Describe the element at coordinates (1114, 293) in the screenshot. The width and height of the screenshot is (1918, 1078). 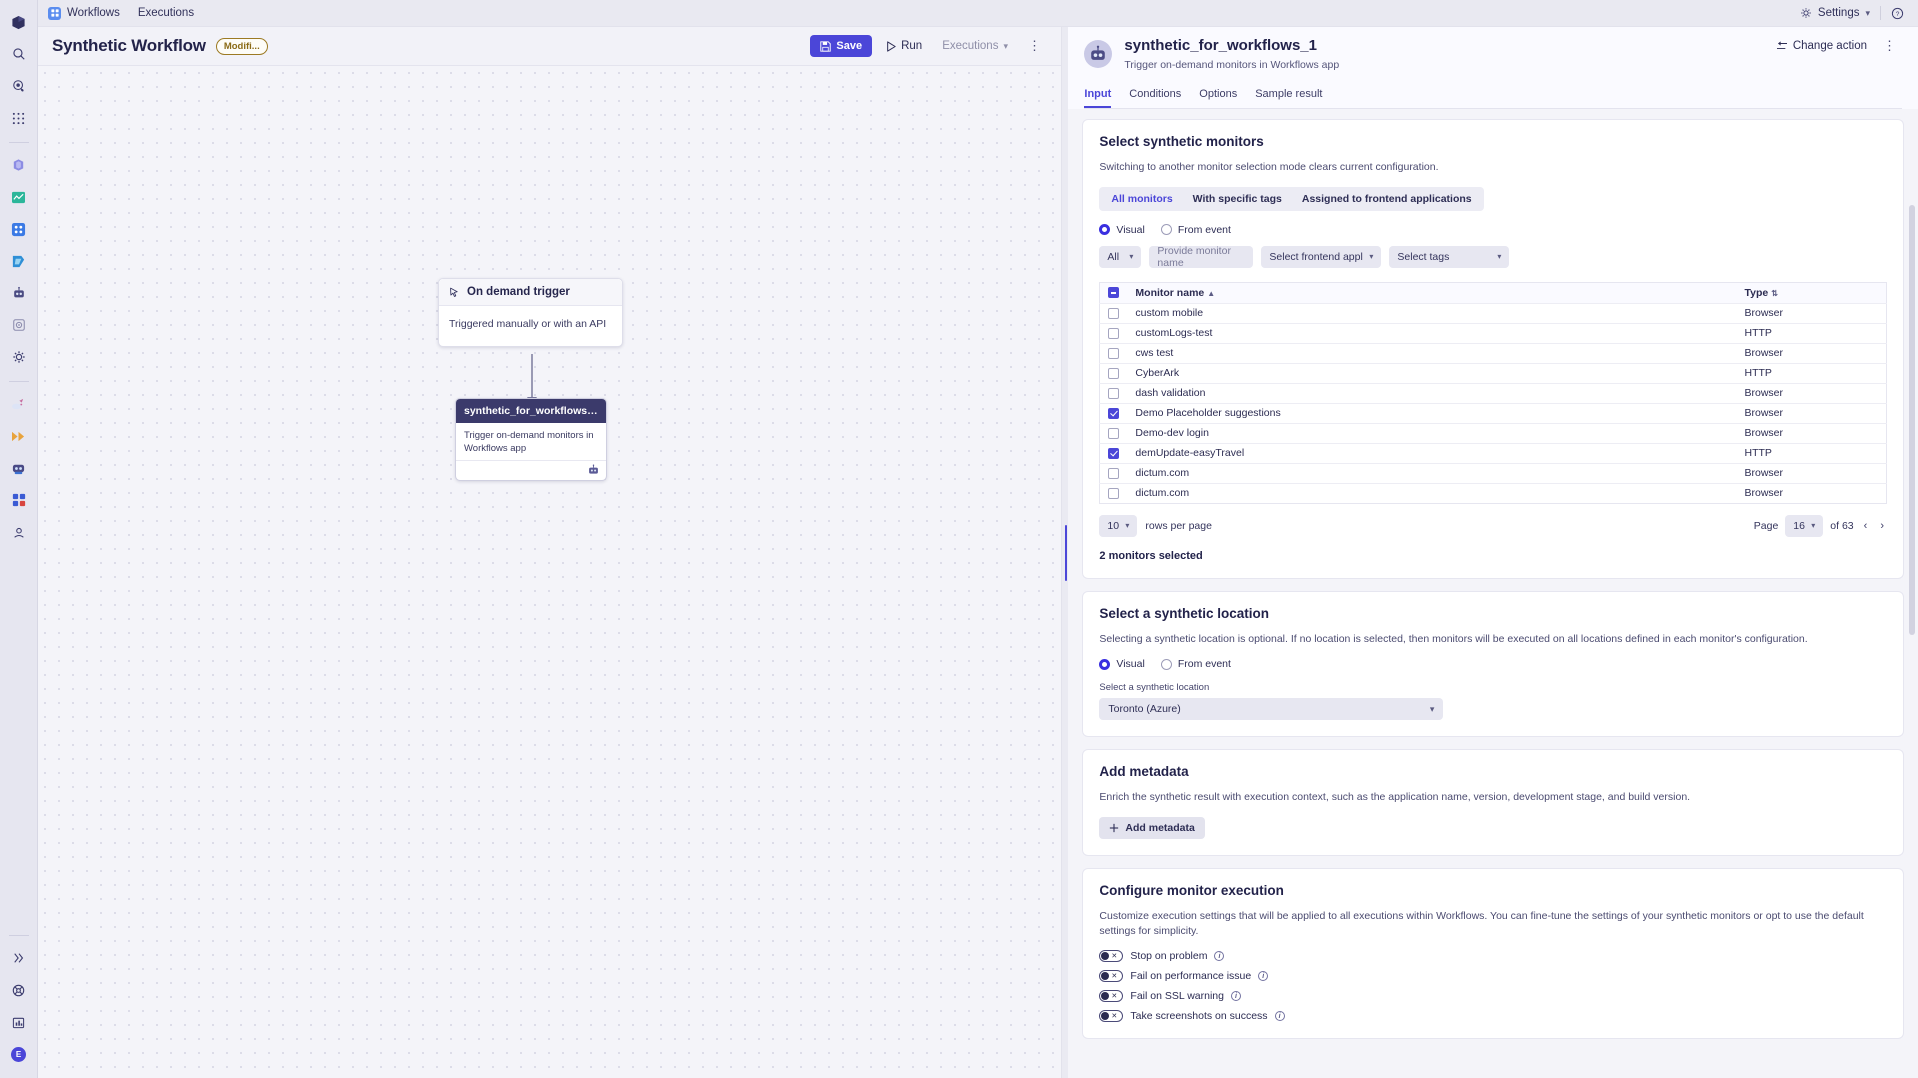
I see `select-all-checkbox` at that location.